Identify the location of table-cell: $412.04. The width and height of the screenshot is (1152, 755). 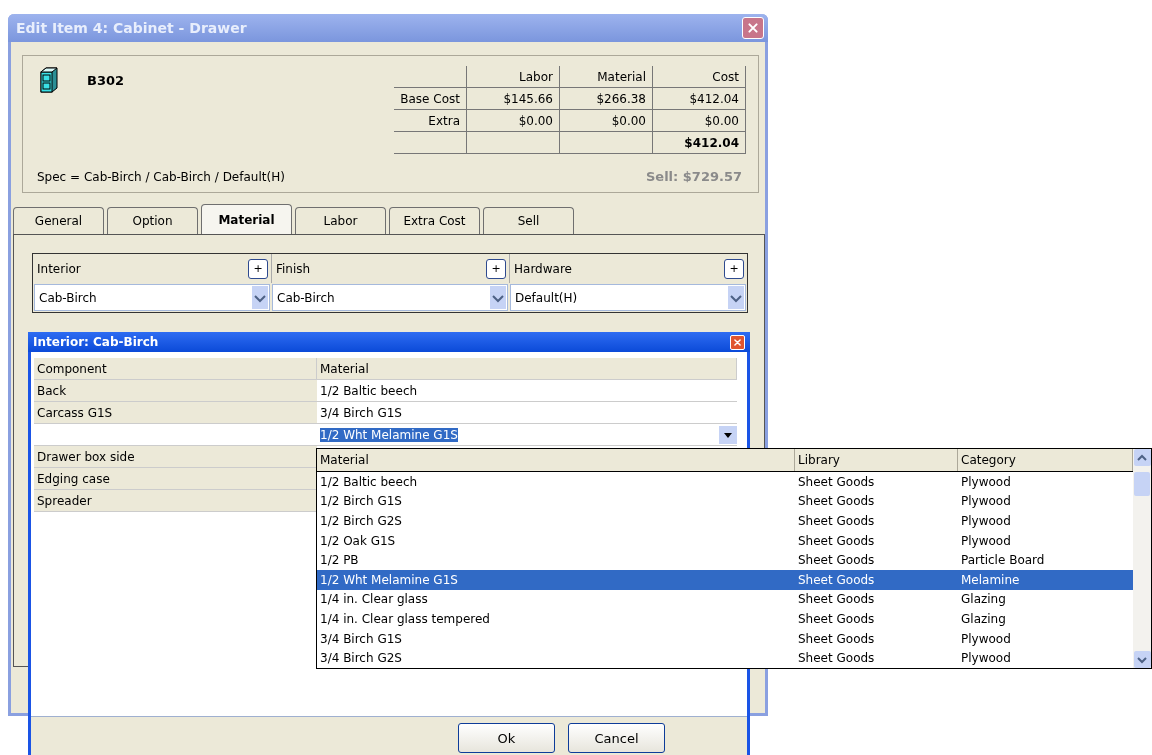
(699, 98).